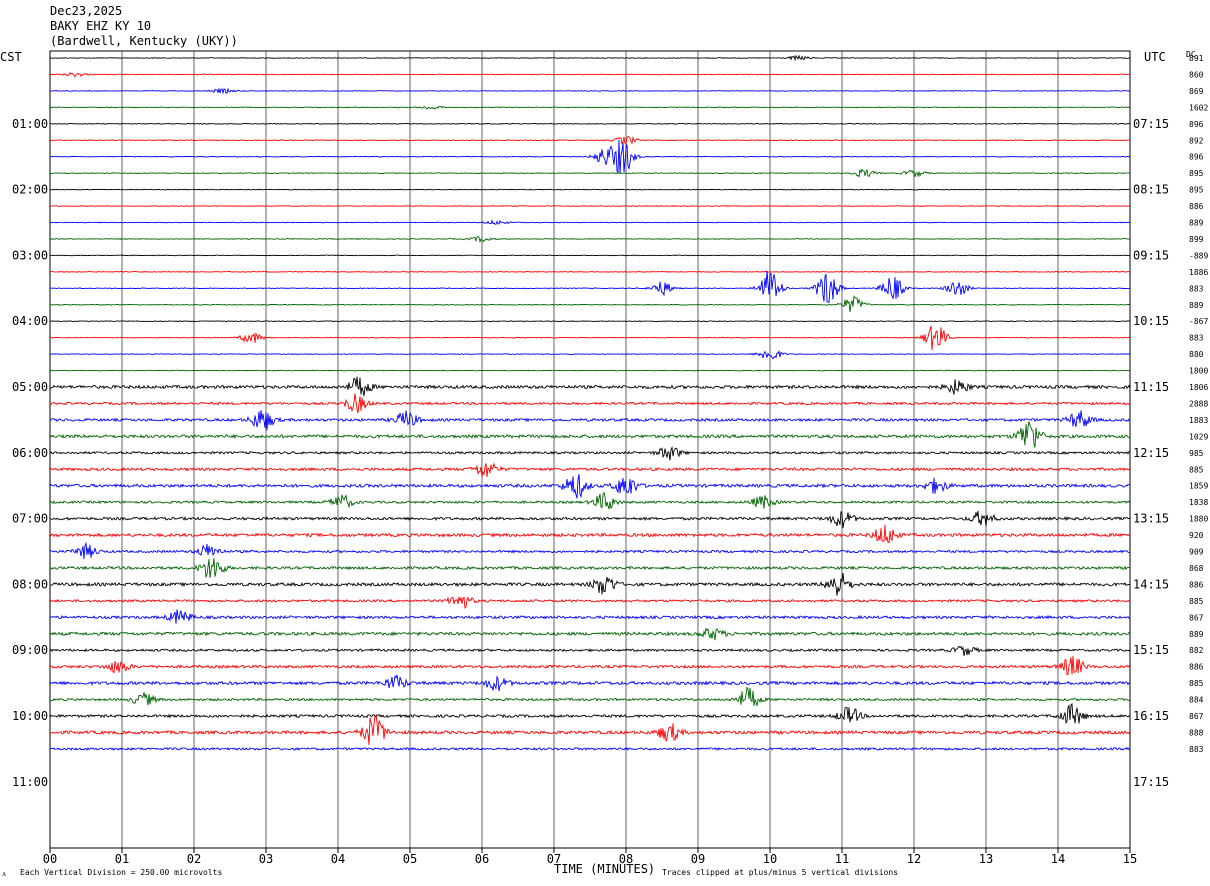 The width and height of the screenshot is (1210, 886). I want to click on x-tick-label: 01, so click(122, 859).